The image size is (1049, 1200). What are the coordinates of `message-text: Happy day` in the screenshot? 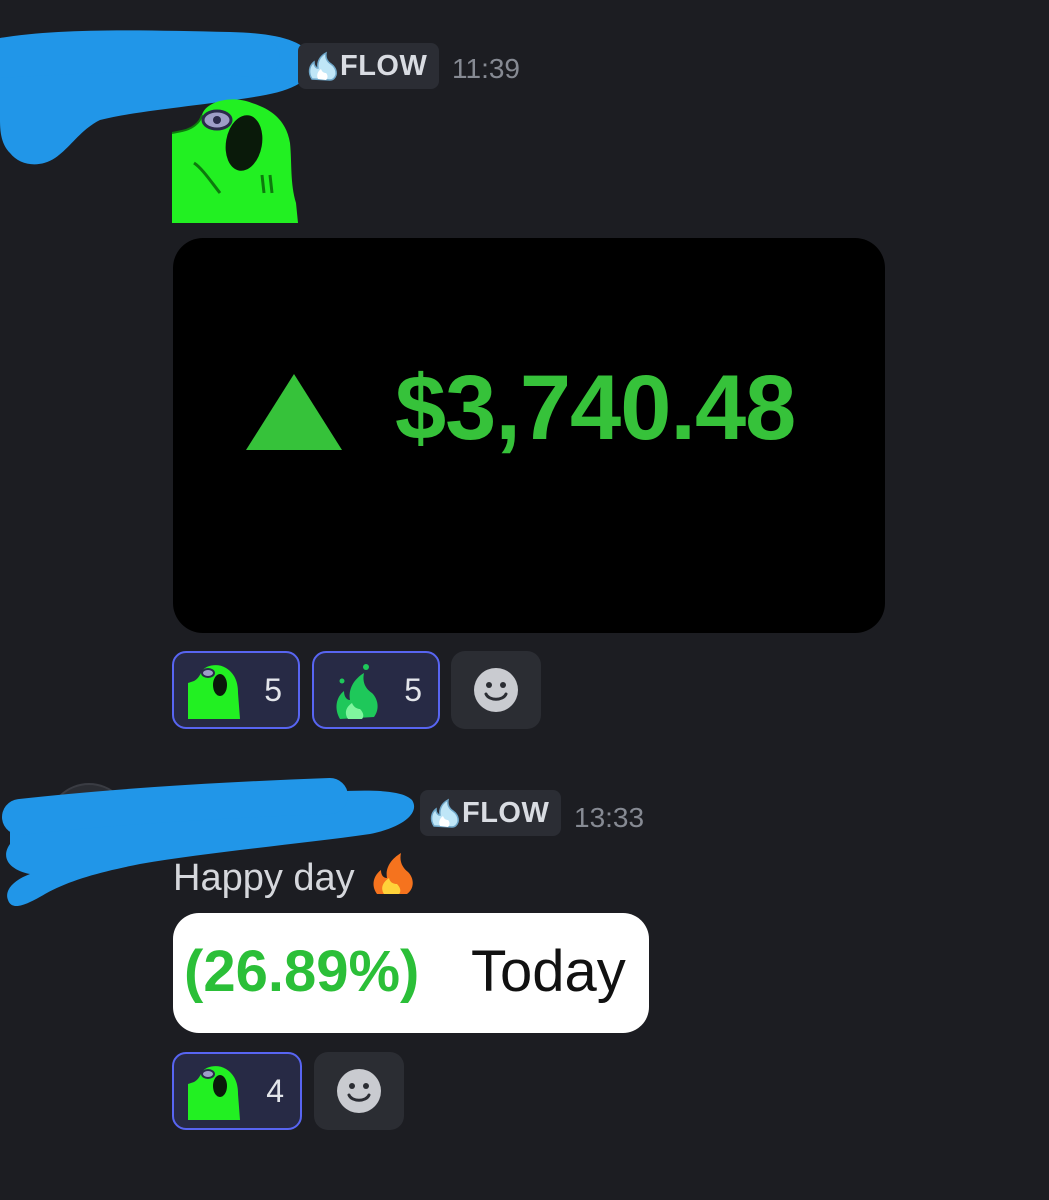 It's located at (293, 875).